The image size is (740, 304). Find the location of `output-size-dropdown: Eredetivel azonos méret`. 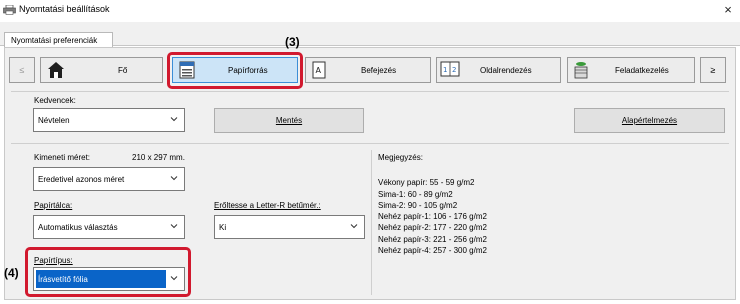

output-size-dropdown: Eredetivel azonos méret is located at coordinates (109, 179).